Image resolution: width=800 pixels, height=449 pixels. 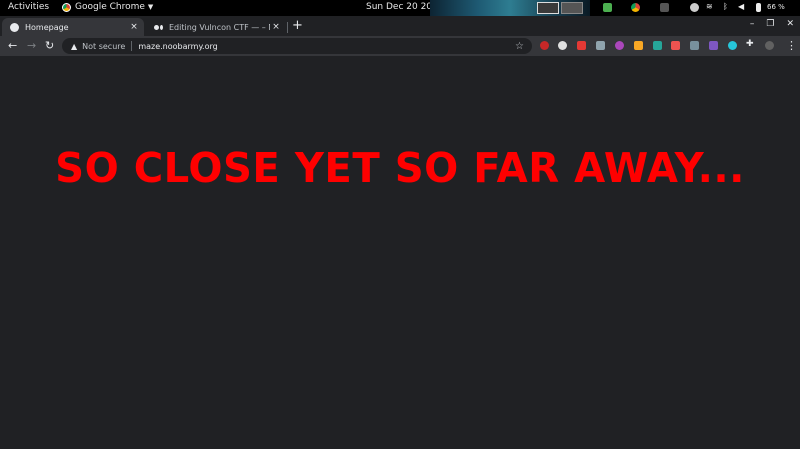 What do you see at coordinates (727, 6) in the screenshot?
I see `bluetooth-icon: ᛒ` at bounding box center [727, 6].